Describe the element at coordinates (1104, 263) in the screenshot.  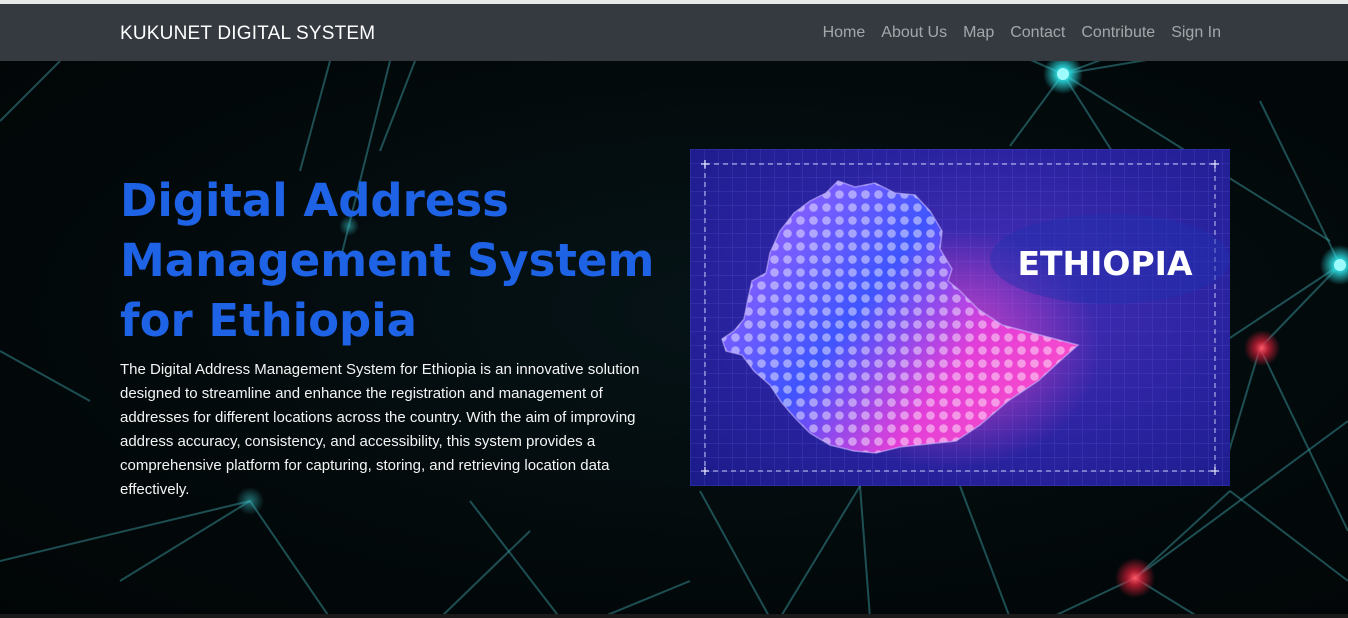
I see `ethiopia-label: ETHIOPIA` at that location.